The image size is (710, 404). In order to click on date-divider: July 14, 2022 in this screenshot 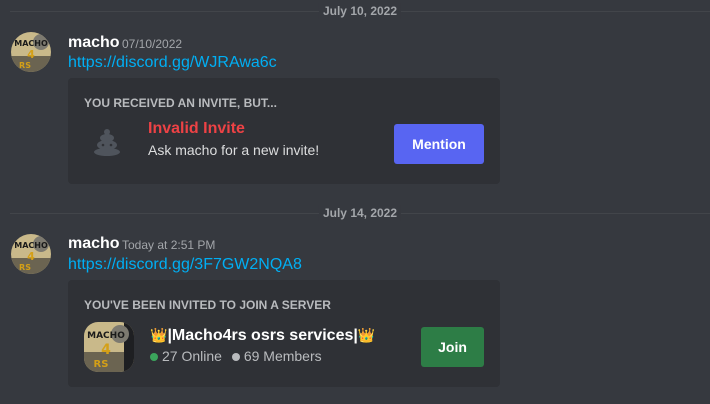, I will do `click(360, 213)`.